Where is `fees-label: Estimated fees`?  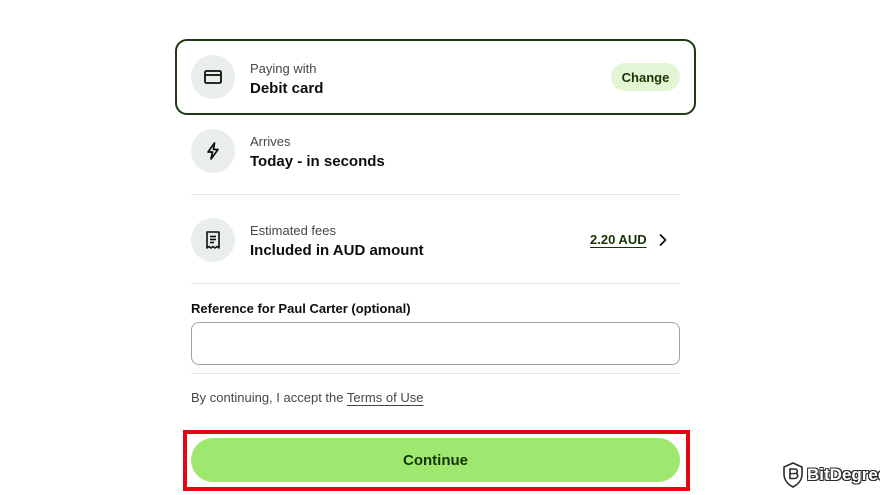 fees-label: Estimated fees is located at coordinates (293, 230).